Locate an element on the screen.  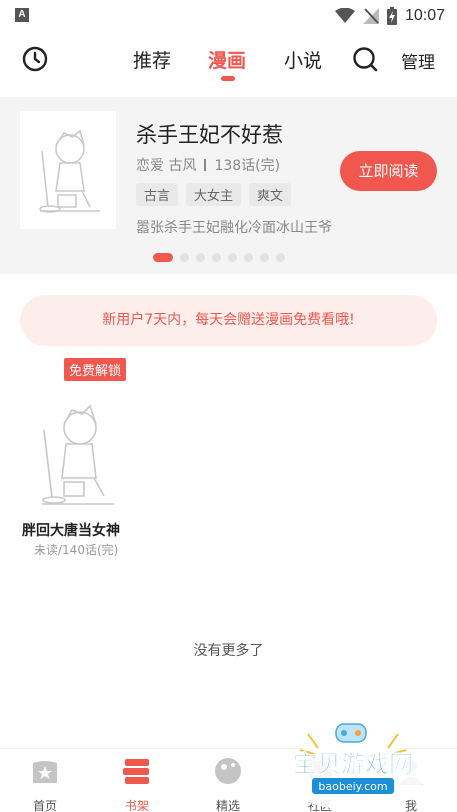
banner-meta: 恋爱 古风 138话(完) is located at coordinates (208, 165).